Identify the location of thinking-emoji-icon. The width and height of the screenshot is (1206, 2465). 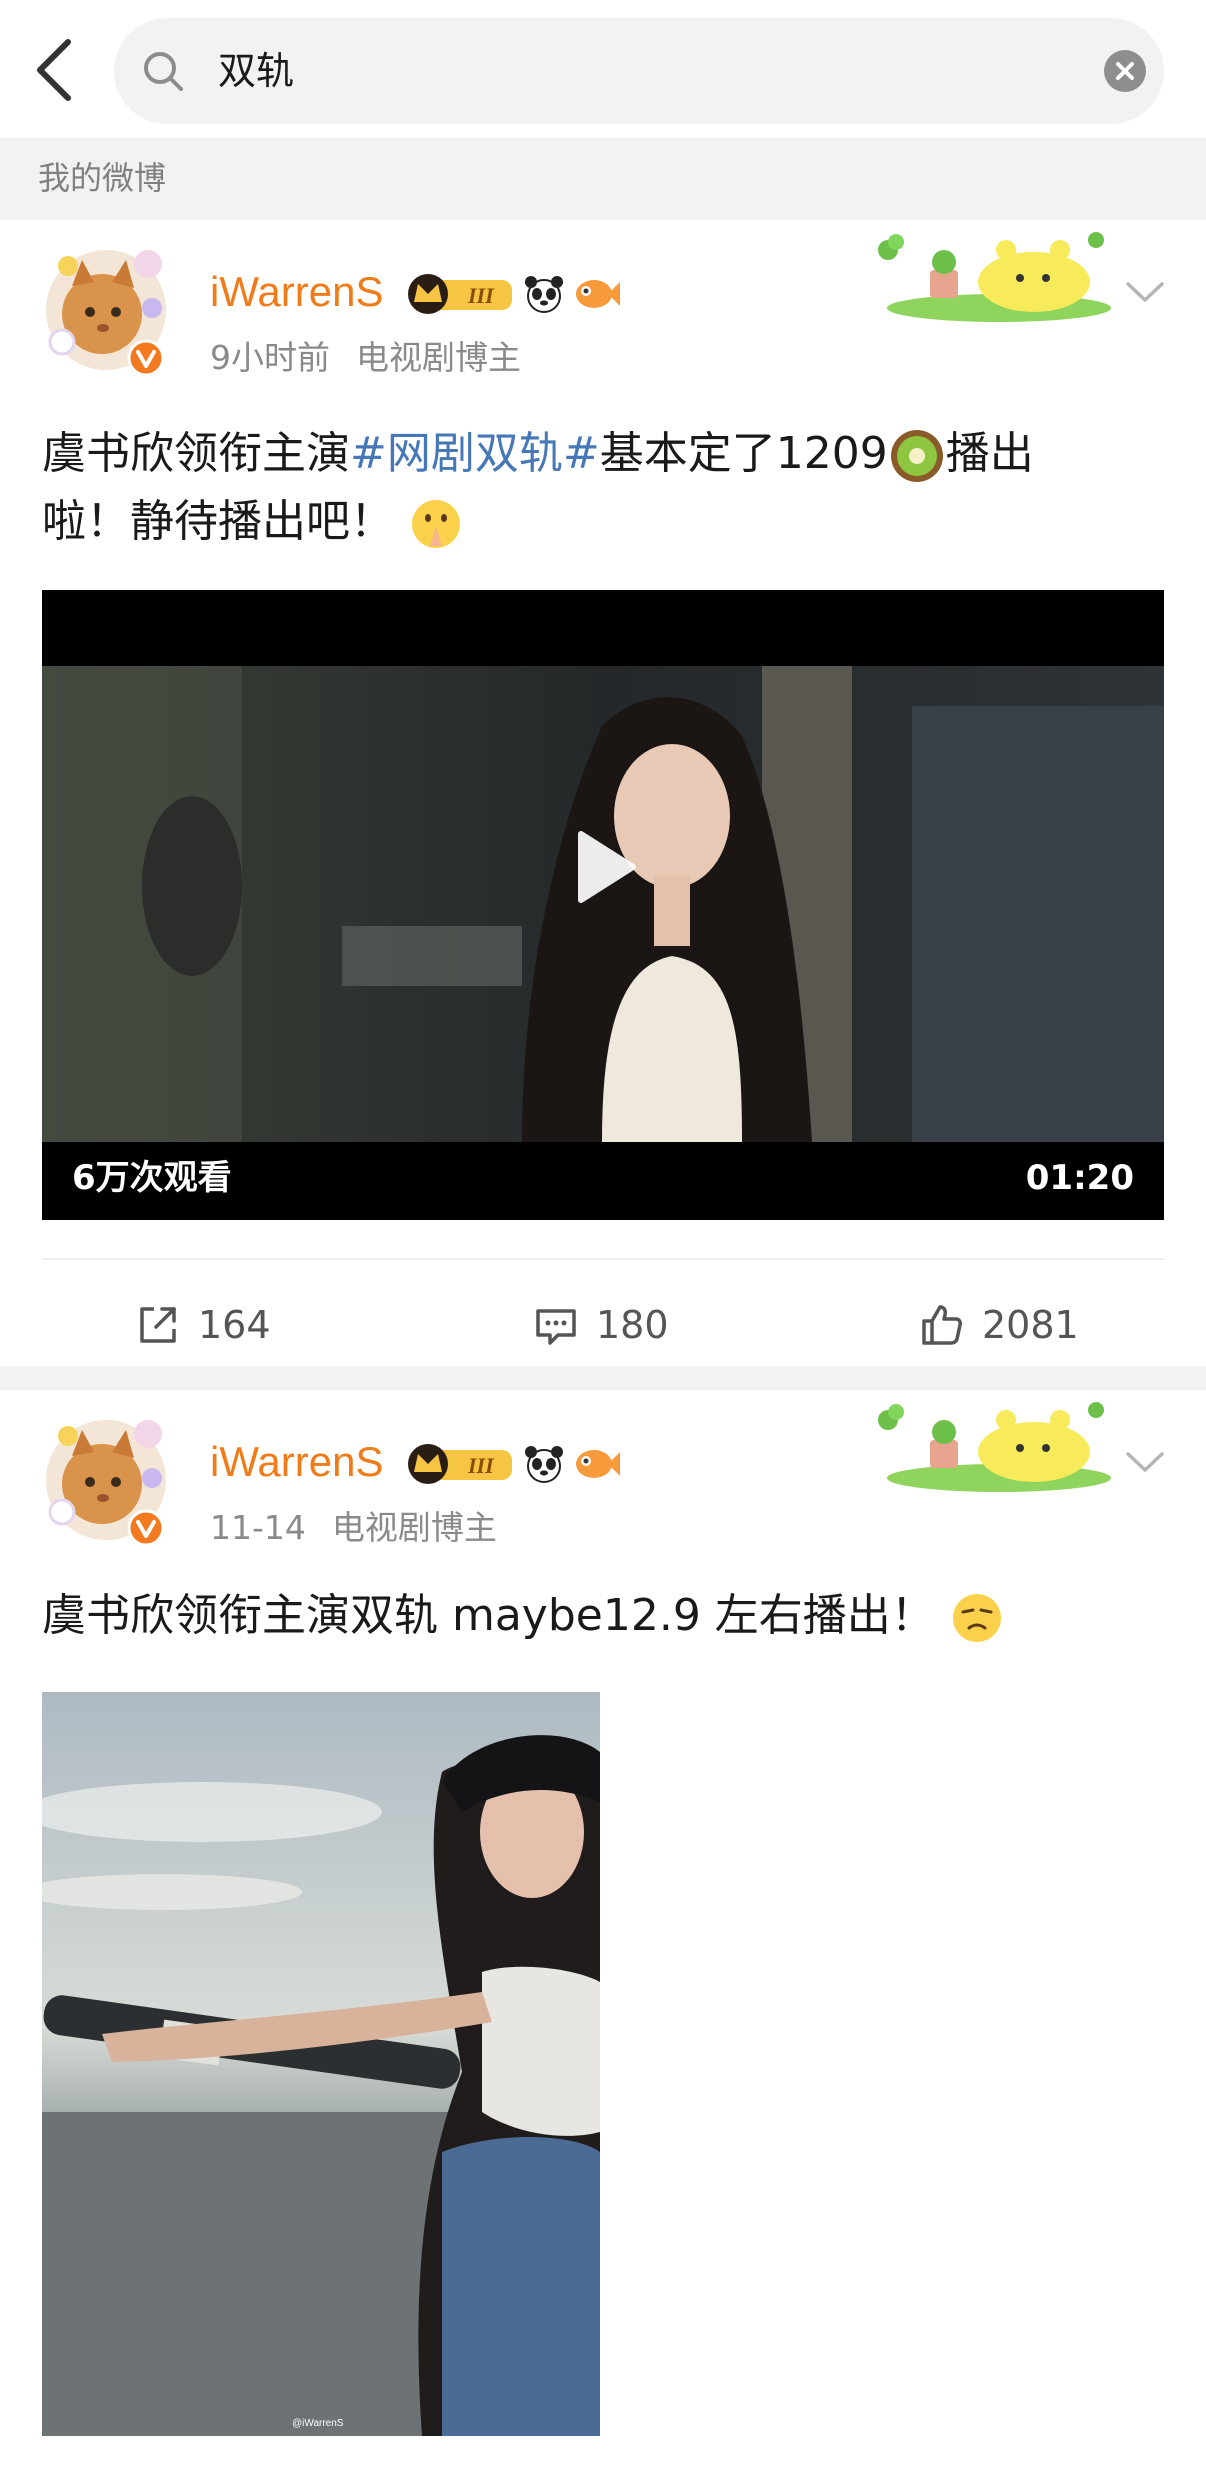
(976, 1618).